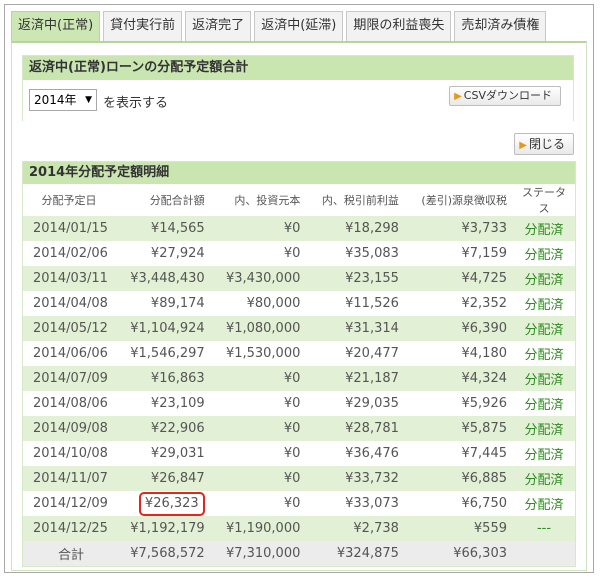 Image resolution: width=600 pixels, height=577 pixels. What do you see at coordinates (458, 328) in the screenshot?
I see `cell-withholding-tax: ¥6,390` at bounding box center [458, 328].